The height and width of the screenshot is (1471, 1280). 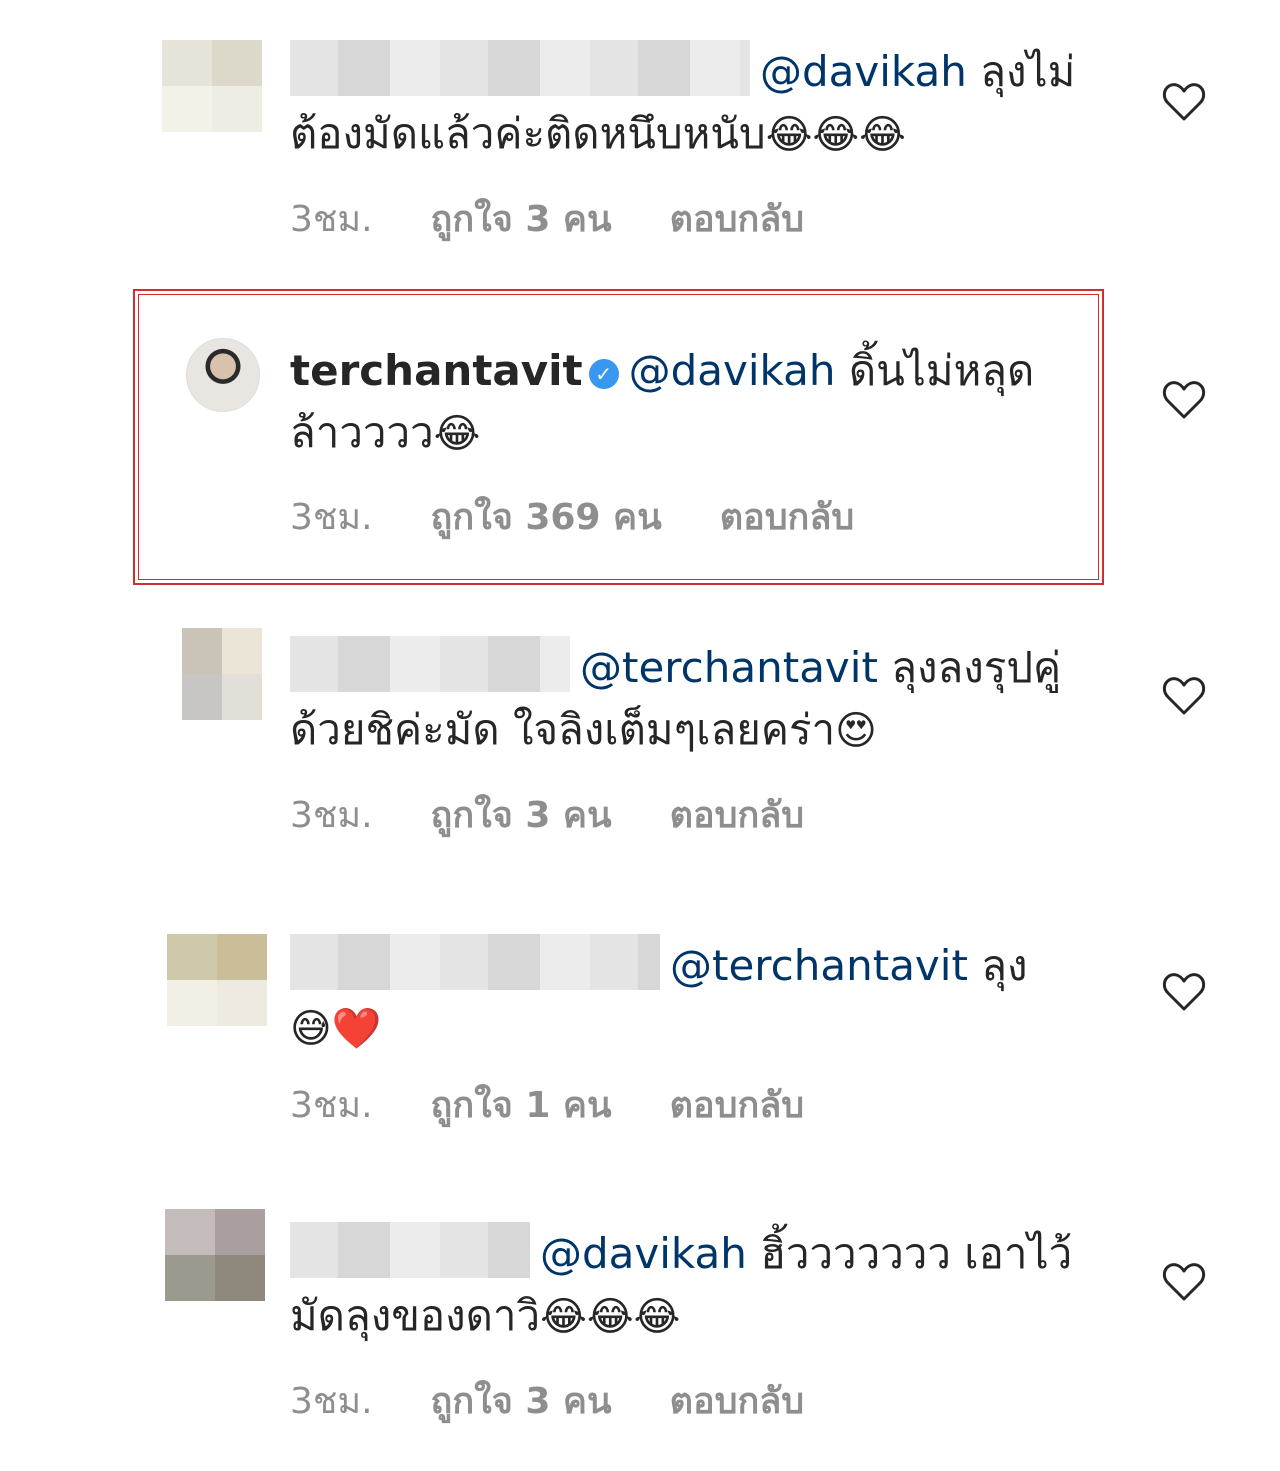 What do you see at coordinates (336, 1029) in the screenshot?
I see `emoji-text: 😅❤️` at bounding box center [336, 1029].